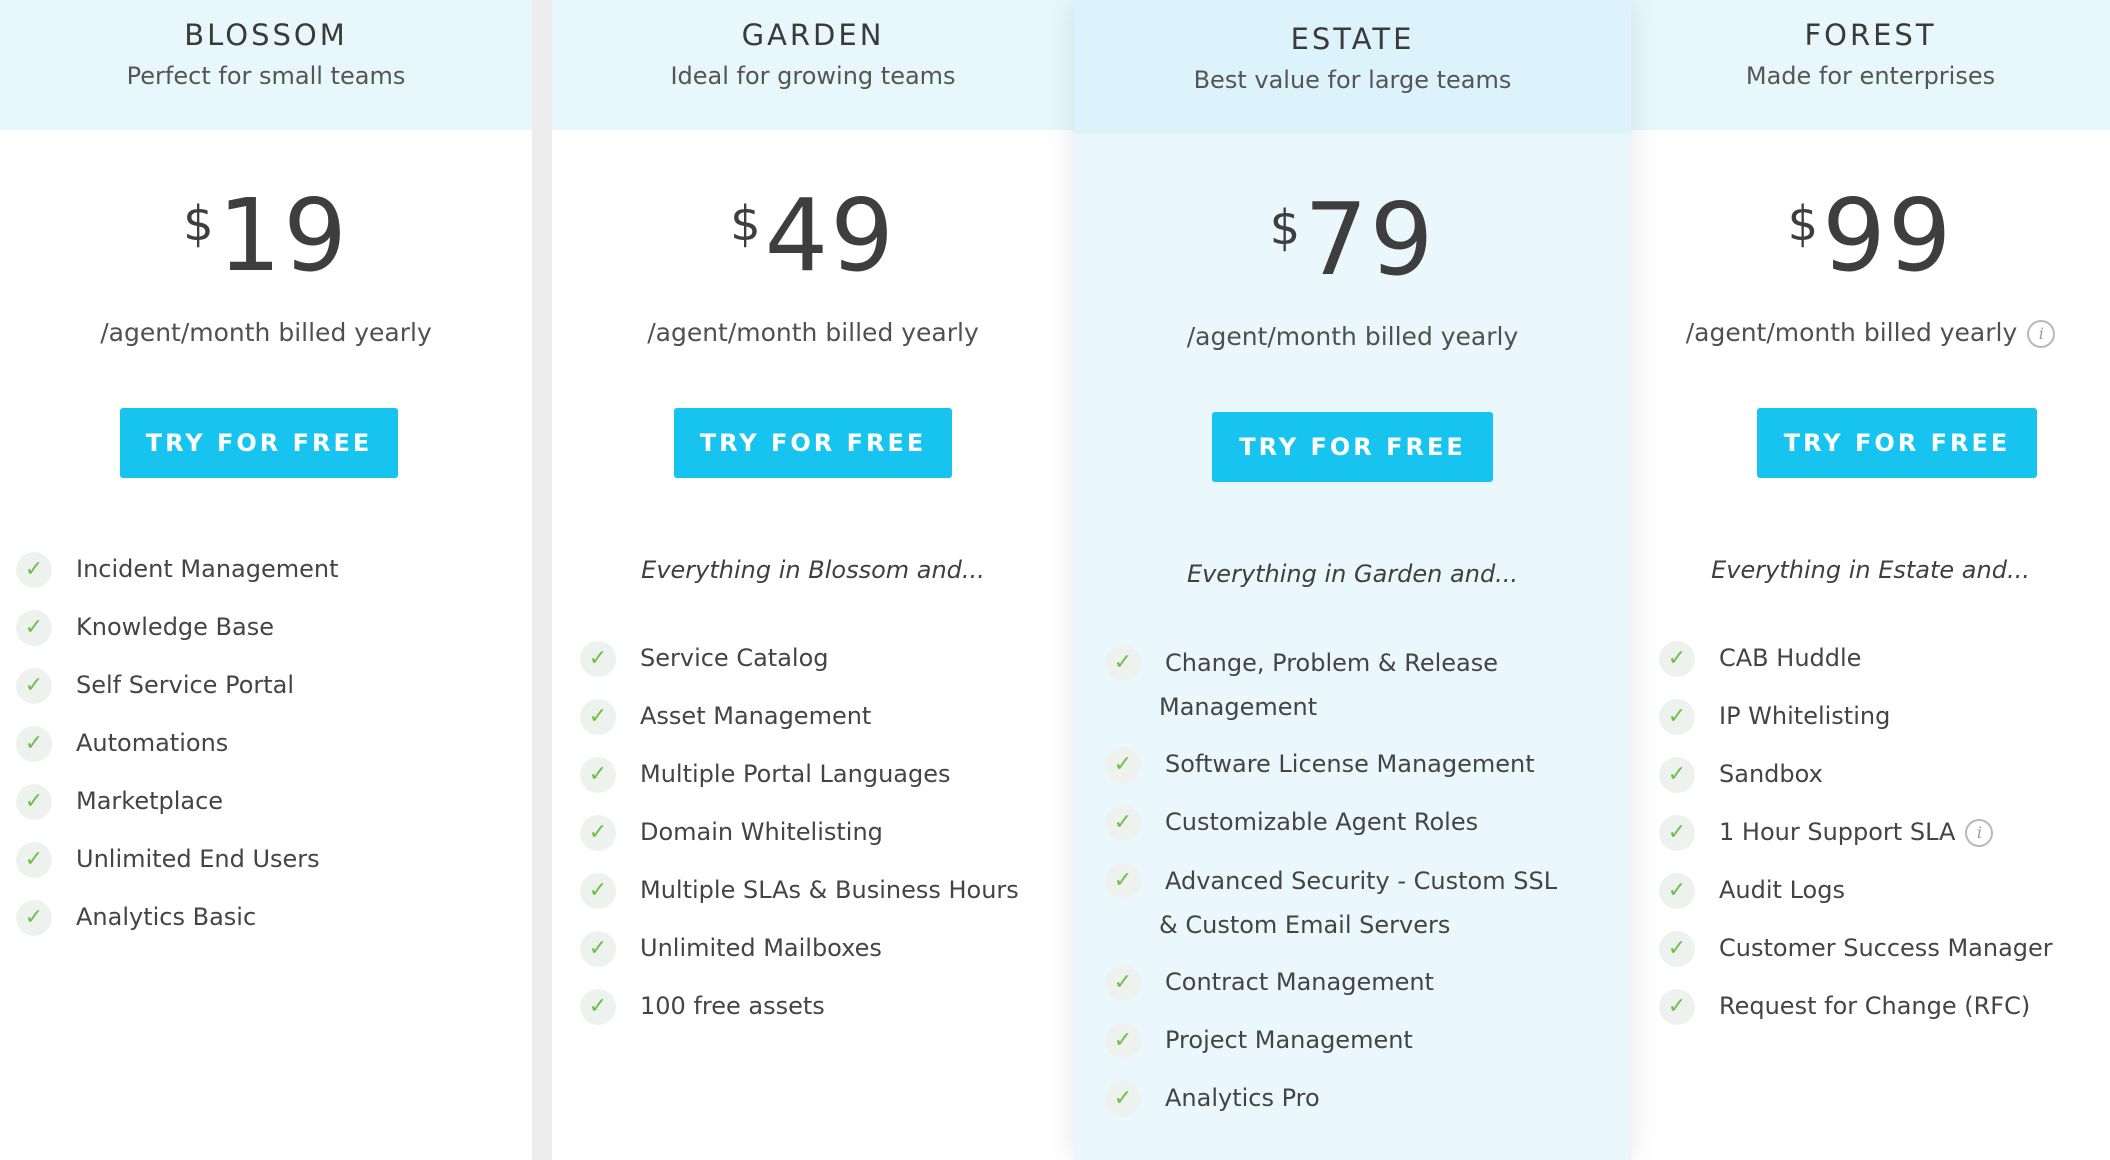 The height and width of the screenshot is (1160, 2110). Describe the element at coordinates (1837, 832) in the screenshot. I see `feature-text: 1 Hour Support SLA` at that location.